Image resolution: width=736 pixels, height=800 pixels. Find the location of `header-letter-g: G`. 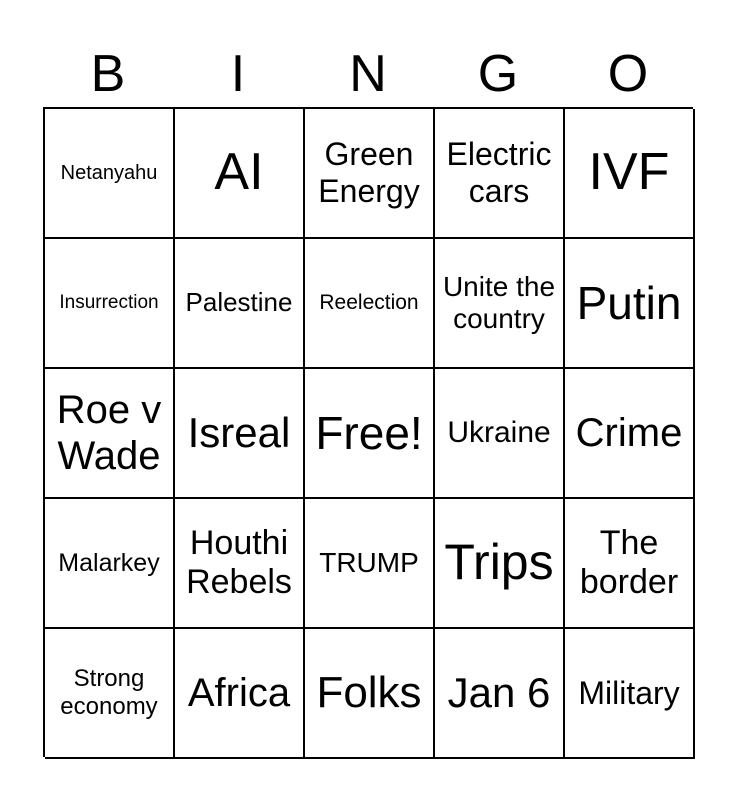

header-letter-g: G is located at coordinates (498, 74).